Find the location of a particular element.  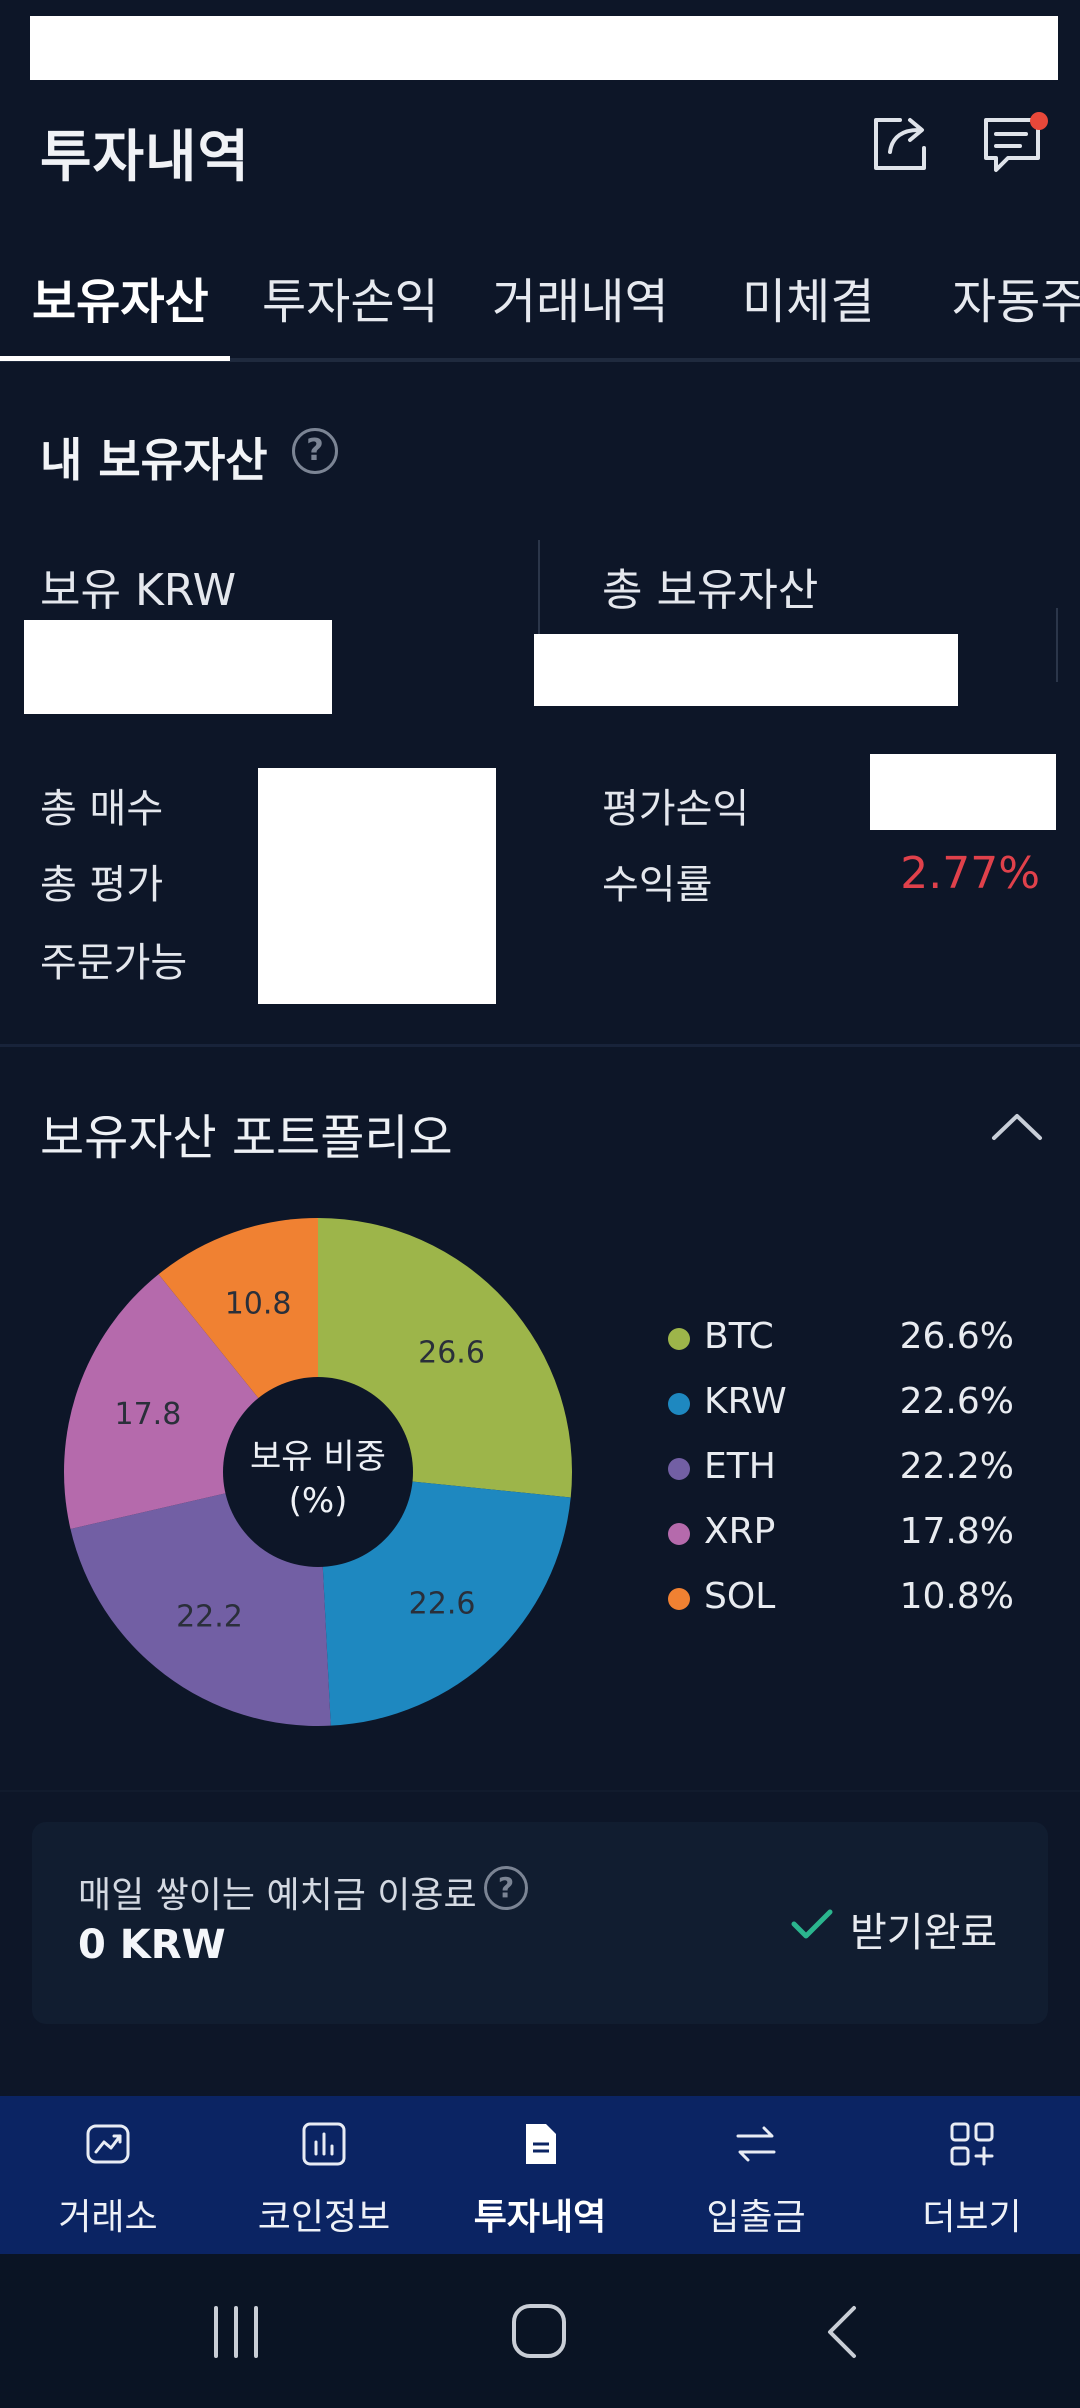

total-eval-label: 총 평가 is located at coordinates (102, 885).